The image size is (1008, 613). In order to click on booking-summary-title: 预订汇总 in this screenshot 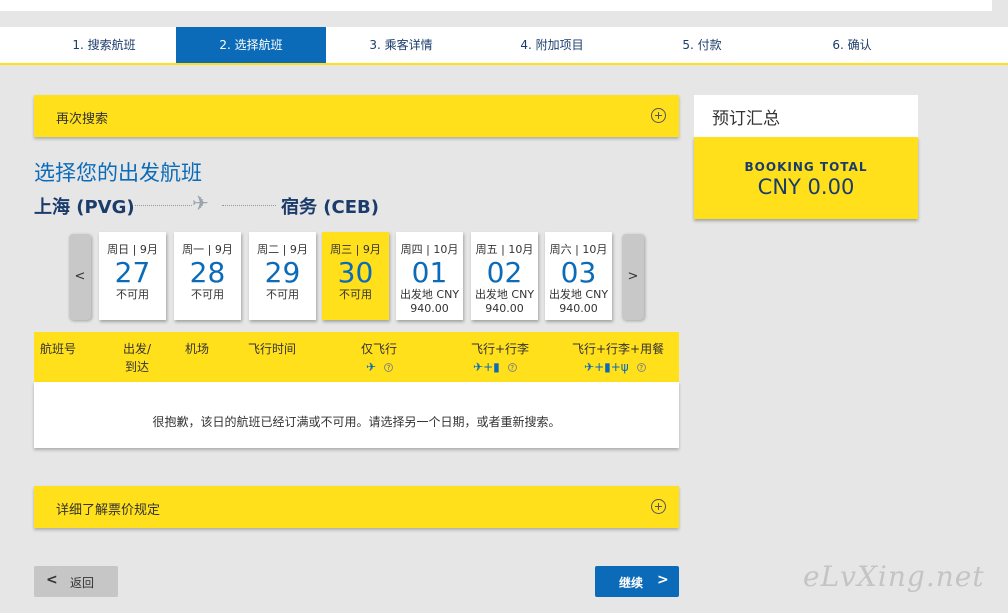, I will do `click(806, 116)`.